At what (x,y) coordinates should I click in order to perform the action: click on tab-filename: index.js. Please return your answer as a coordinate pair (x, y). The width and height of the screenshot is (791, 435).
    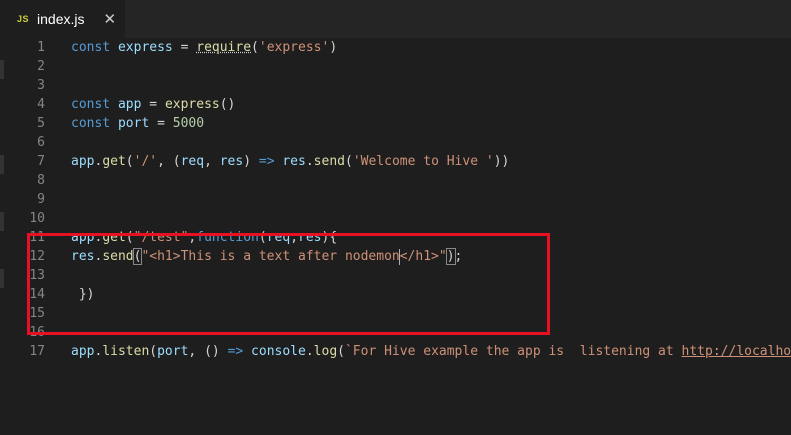
    Looking at the image, I should click on (61, 19).